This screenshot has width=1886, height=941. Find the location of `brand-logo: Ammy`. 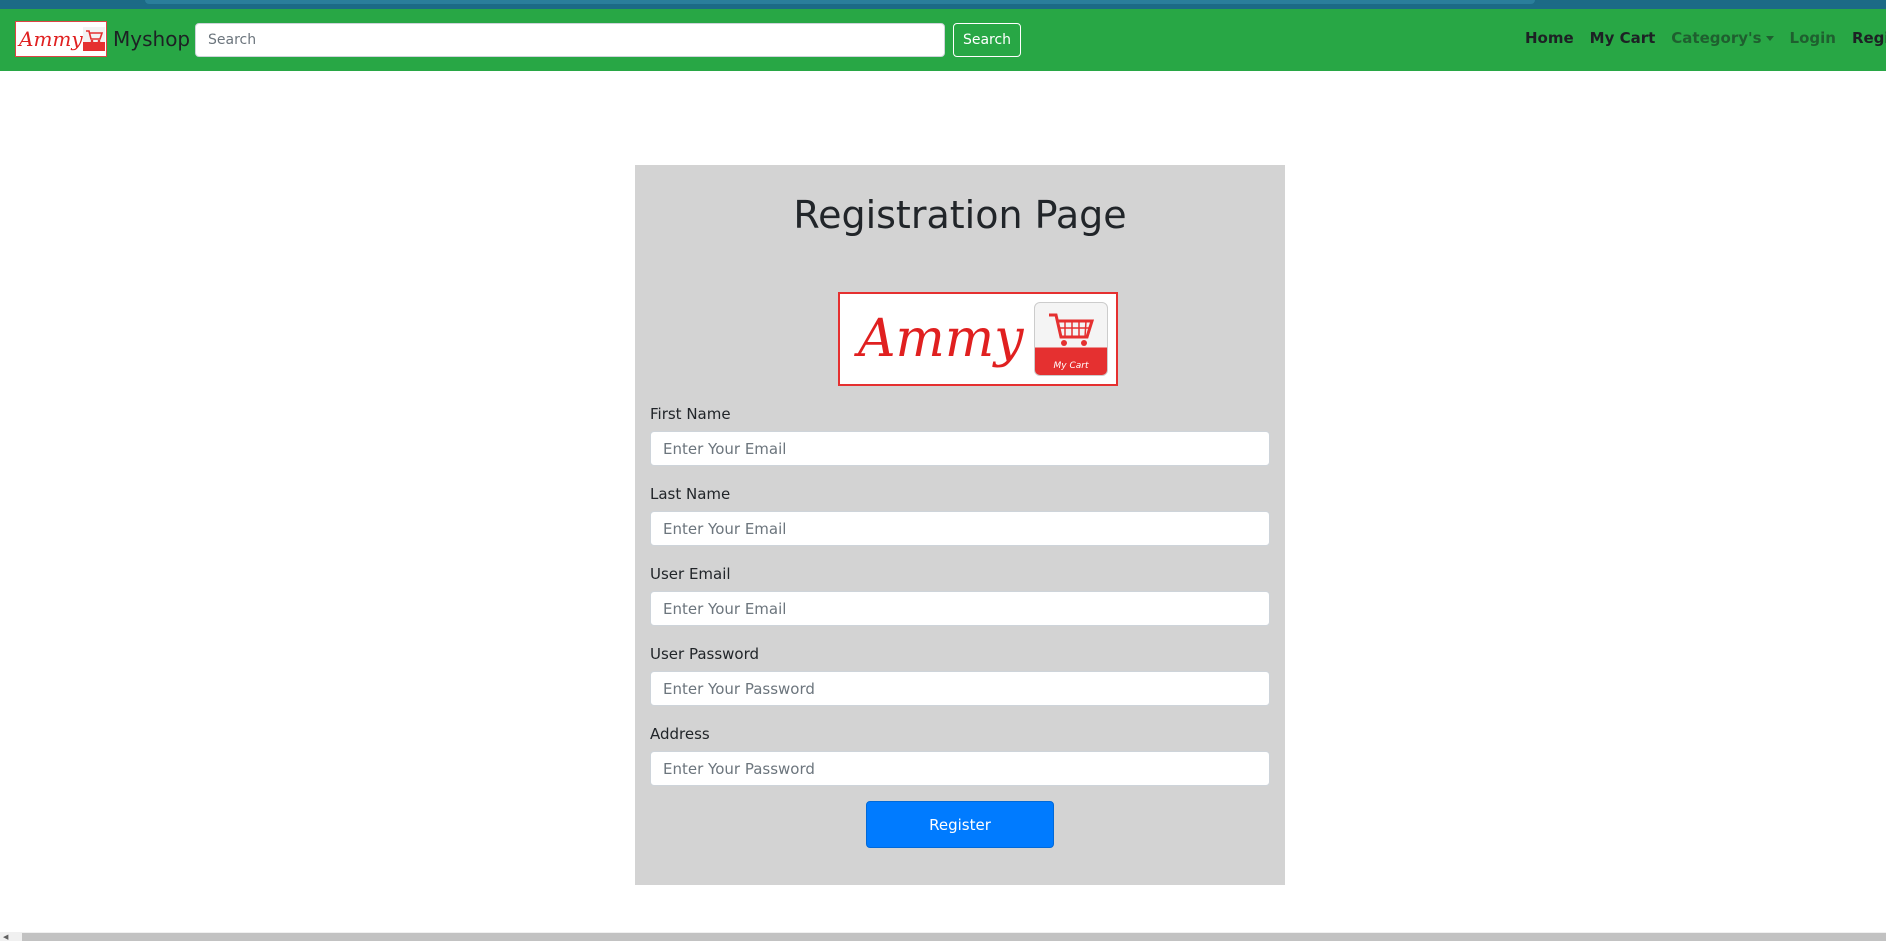

brand-logo: Ammy is located at coordinates (61, 39).